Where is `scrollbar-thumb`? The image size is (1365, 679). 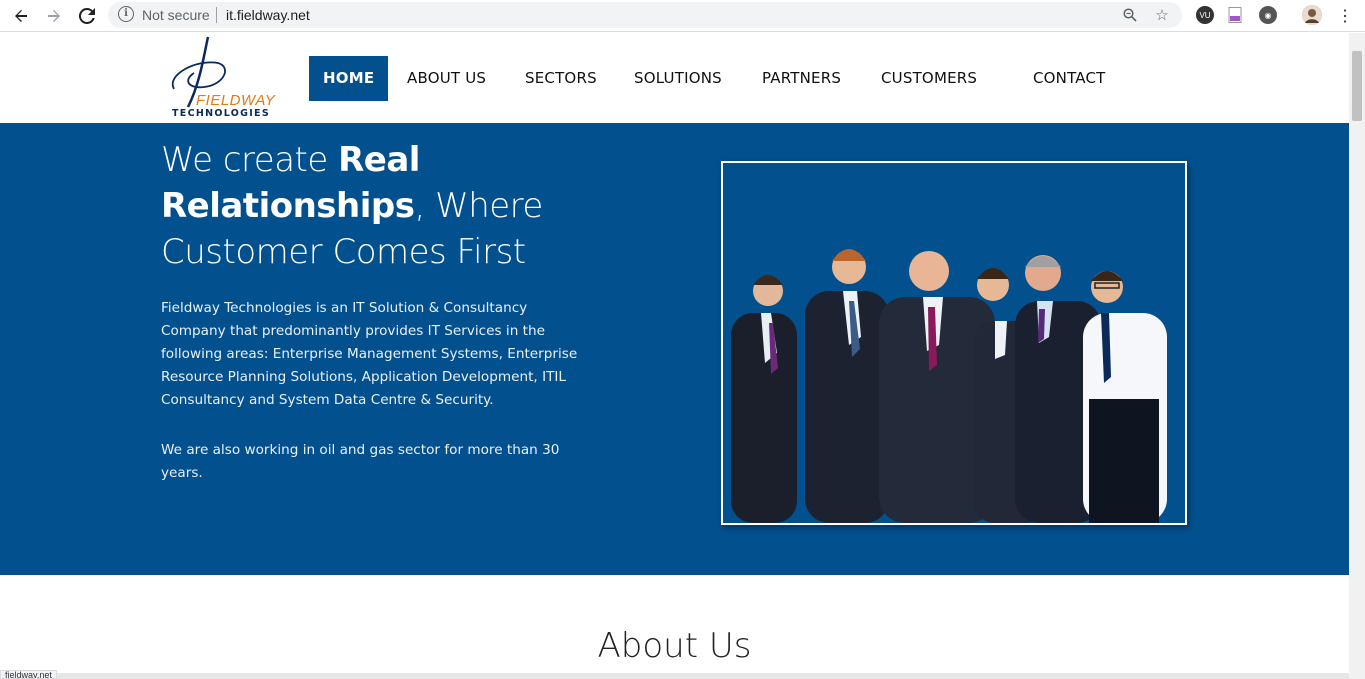
scrollbar-thumb is located at coordinates (1357, 86).